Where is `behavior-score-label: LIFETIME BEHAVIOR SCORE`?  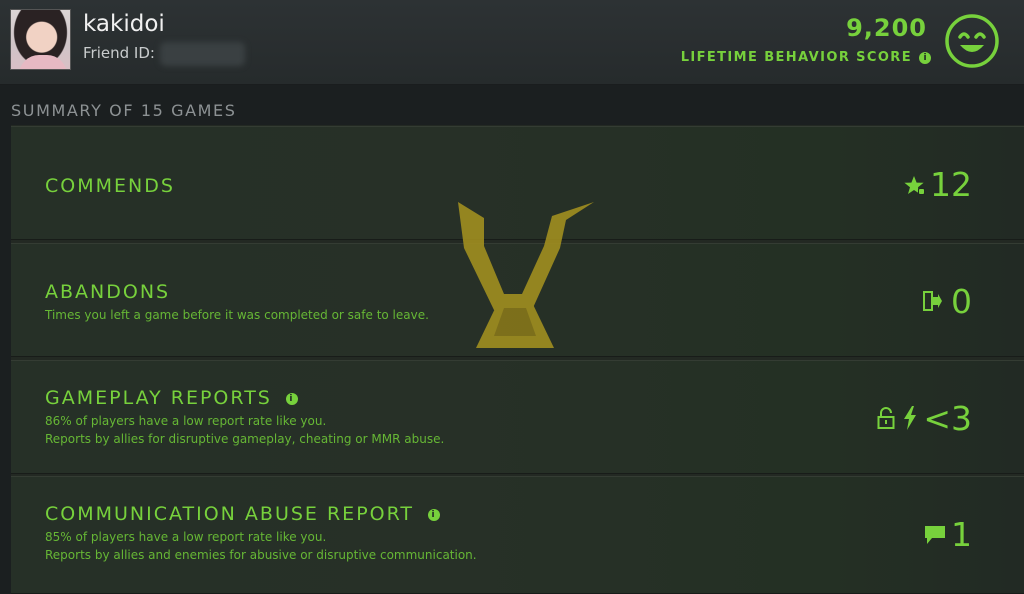
behavior-score-label: LIFETIME BEHAVIOR SCORE is located at coordinates (796, 57).